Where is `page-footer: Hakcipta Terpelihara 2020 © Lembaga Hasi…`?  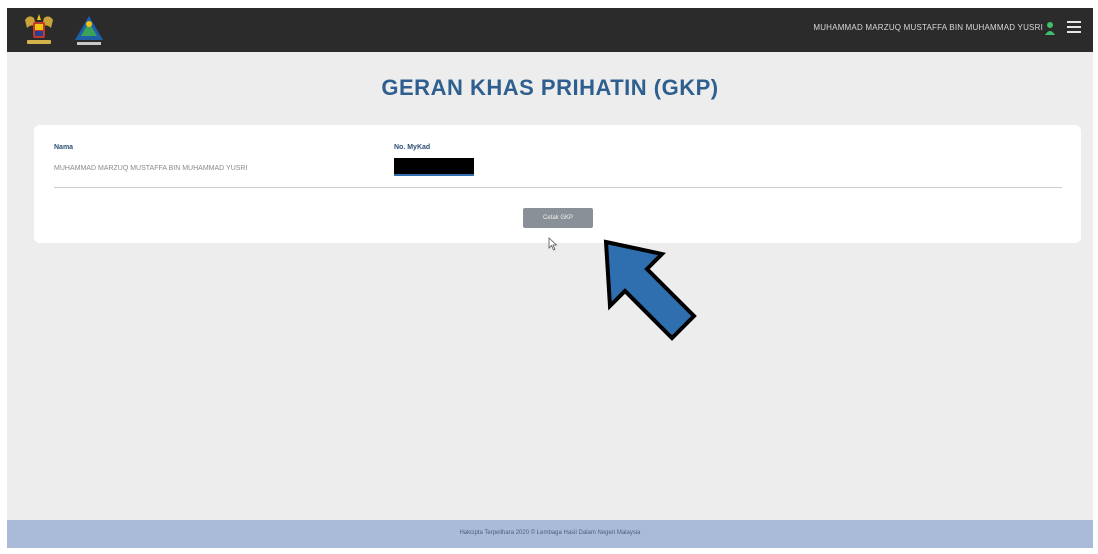
page-footer: Hakcipta Terpelihara 2020 © Lembaga Hasi… is located at coordinates (550, 534).